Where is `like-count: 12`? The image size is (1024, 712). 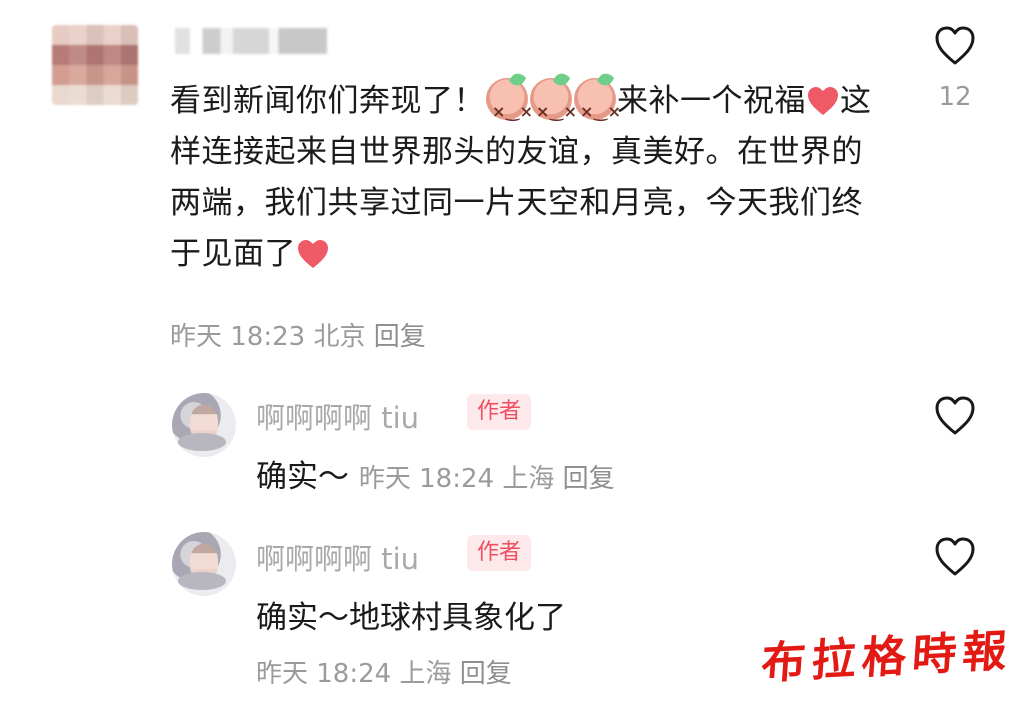 like-count: 12 is located at coordinates (955, 97).